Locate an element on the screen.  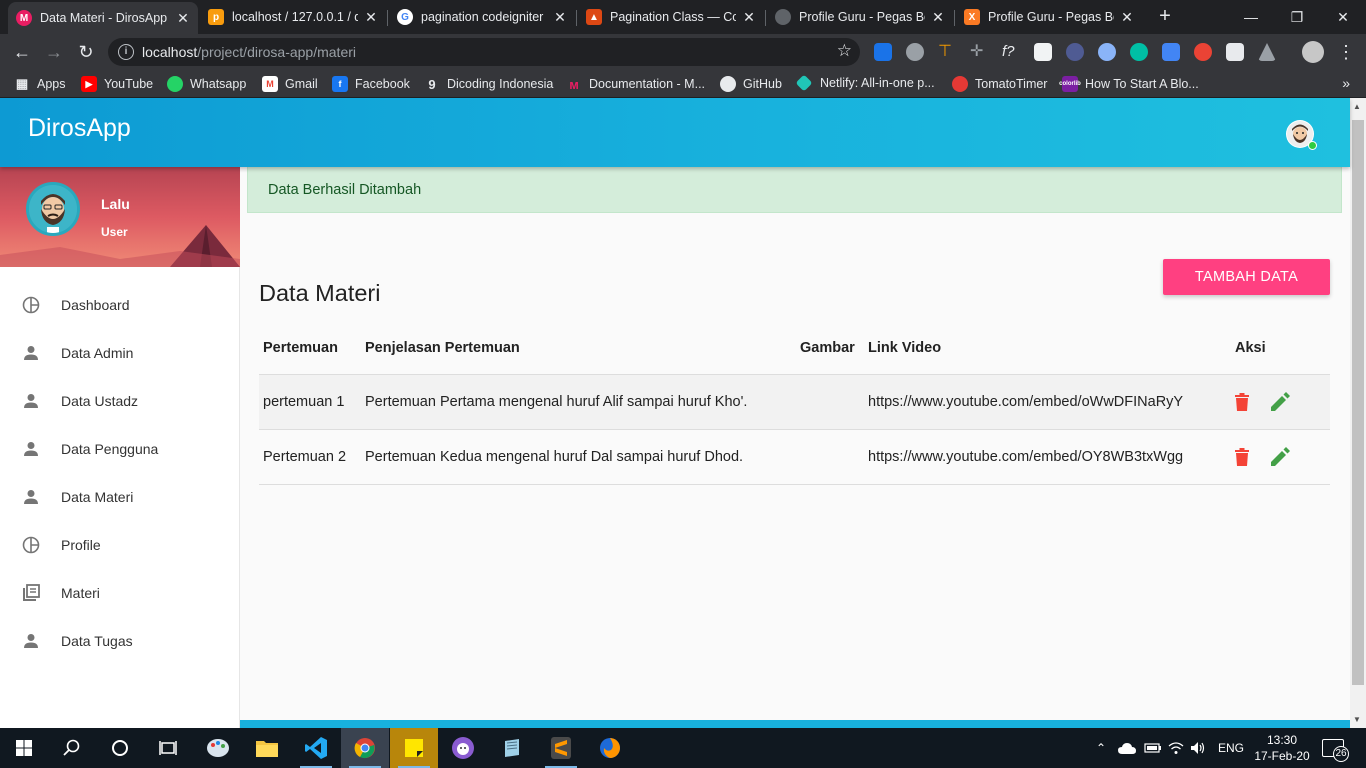
sidebar-item-data-ustadz: Data Ustadz is located at coordinates (120, 401).